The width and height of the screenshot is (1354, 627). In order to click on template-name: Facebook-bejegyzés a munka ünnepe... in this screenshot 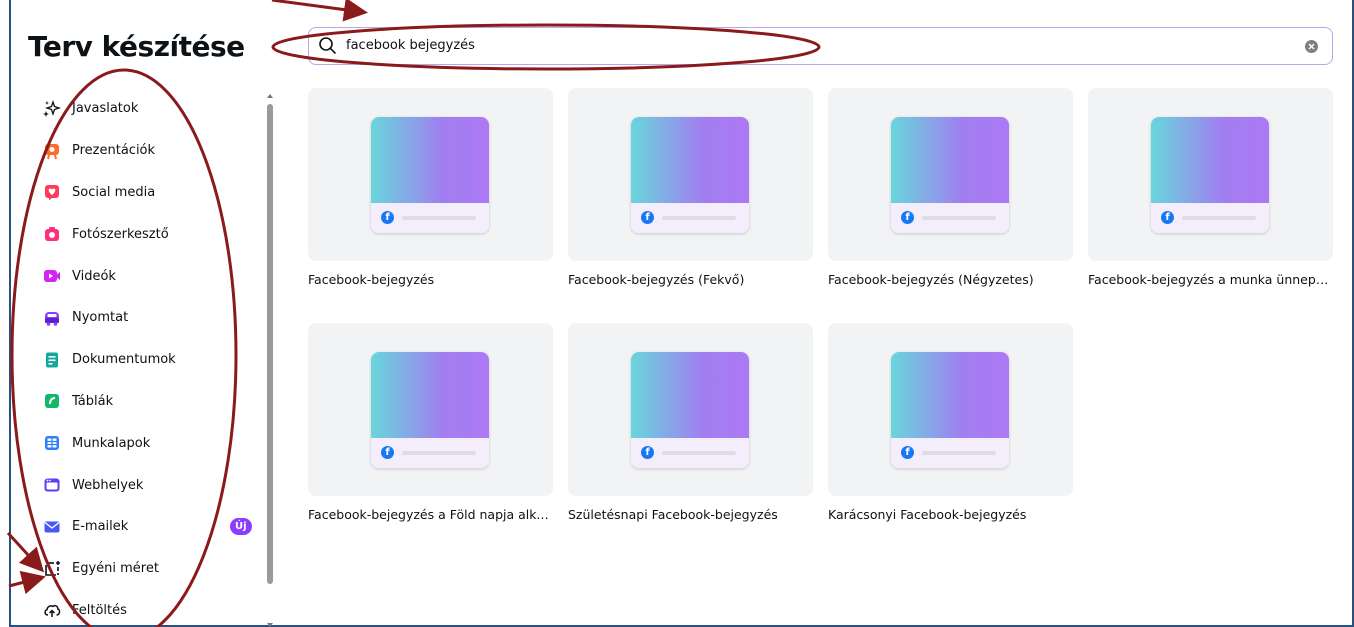, I will do `click(1210, 279)`.